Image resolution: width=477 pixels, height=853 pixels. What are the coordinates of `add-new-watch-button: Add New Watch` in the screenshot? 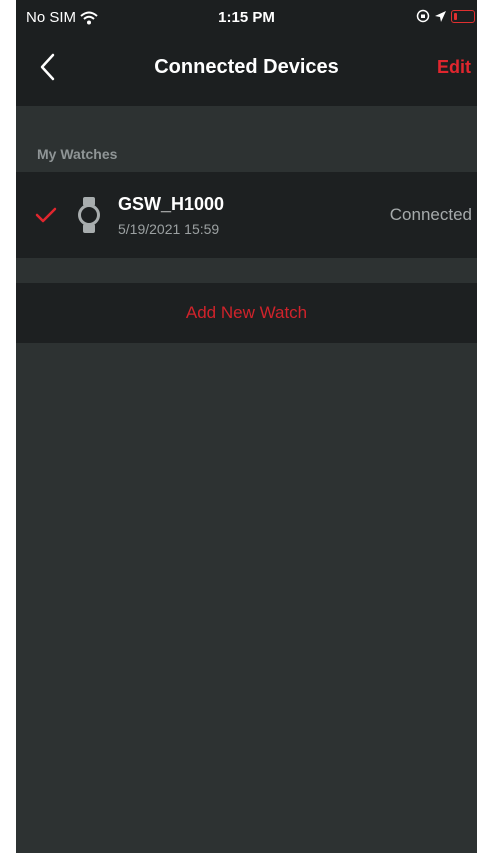 It's located at (246, 313).